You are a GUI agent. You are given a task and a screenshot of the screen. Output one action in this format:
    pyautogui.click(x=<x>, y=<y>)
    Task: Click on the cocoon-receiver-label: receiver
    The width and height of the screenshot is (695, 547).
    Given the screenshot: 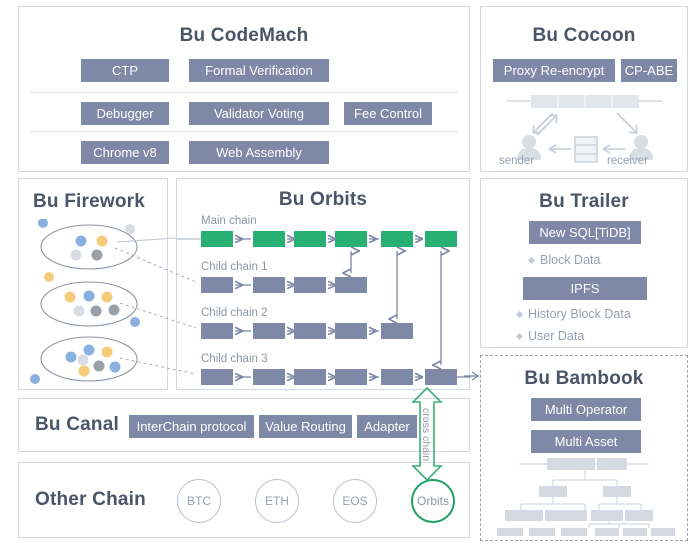 What is the action you would take?
    pyautogui.click(x=627, y=161)
    